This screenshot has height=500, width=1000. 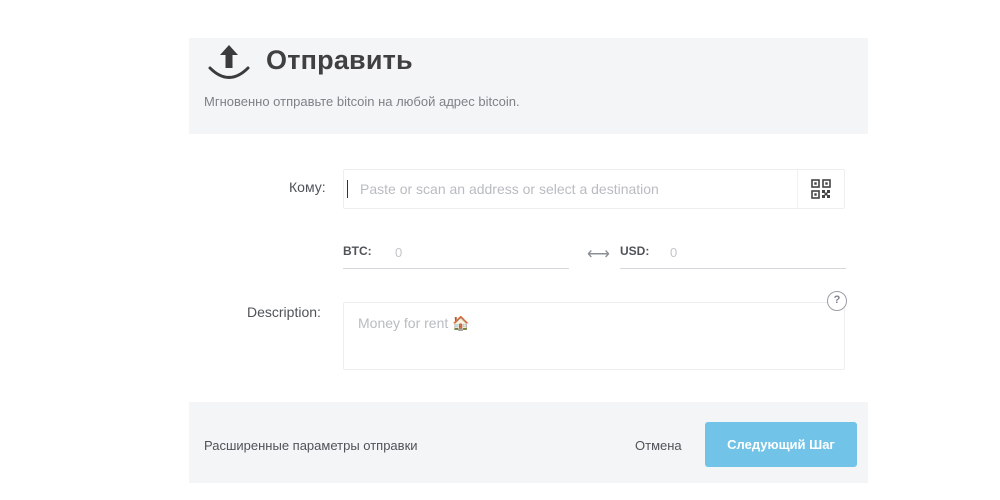 I want to click on btc-label: BTC:, so click(x=357, y=251).